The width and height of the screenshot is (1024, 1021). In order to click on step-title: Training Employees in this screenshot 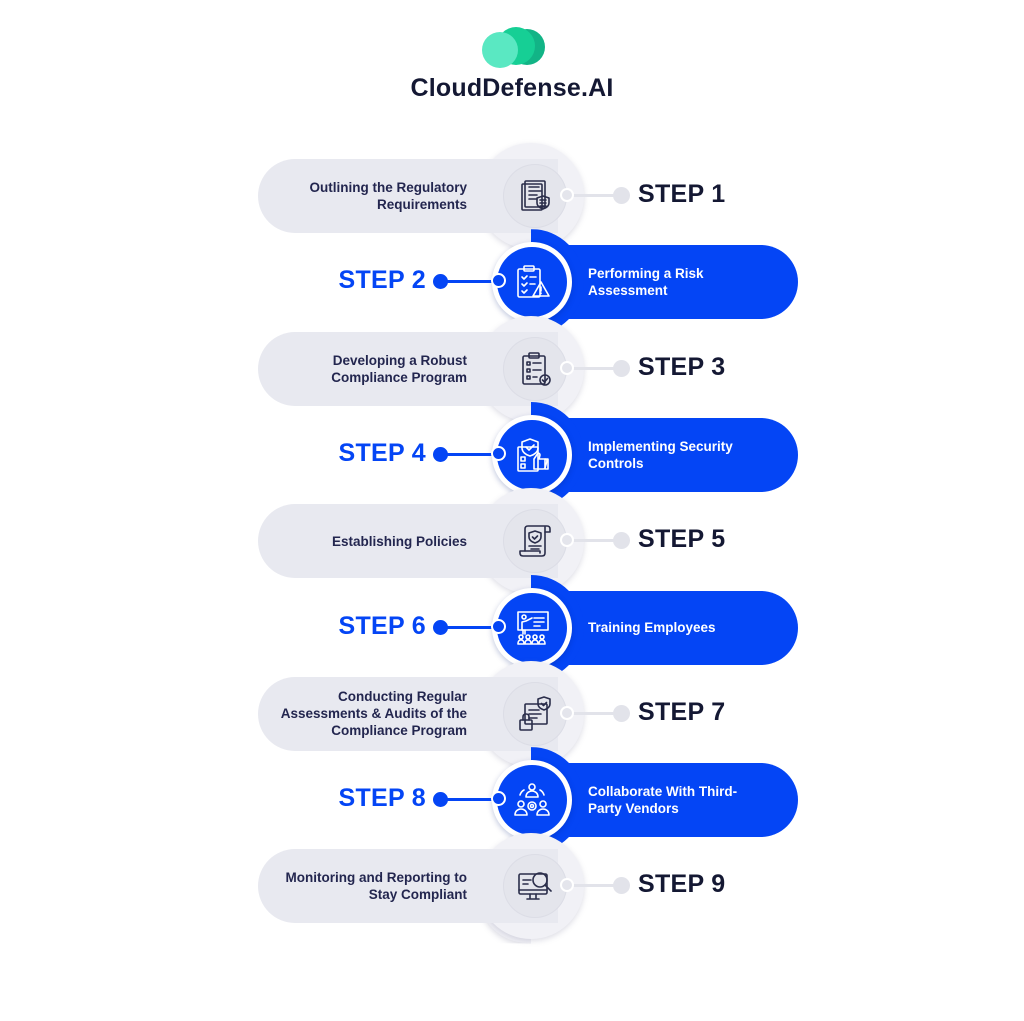, I will do `click(683, 628)`.